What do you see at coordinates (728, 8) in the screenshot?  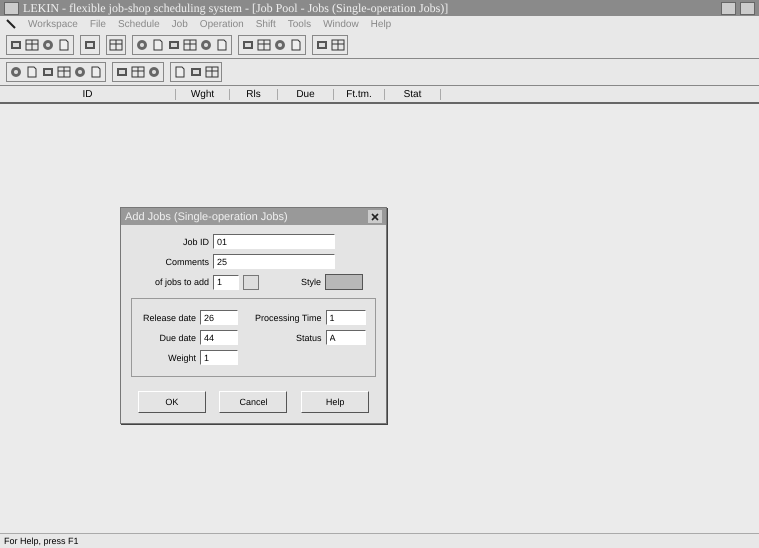 I see `minimize-button` at bounding box center [728, 8].